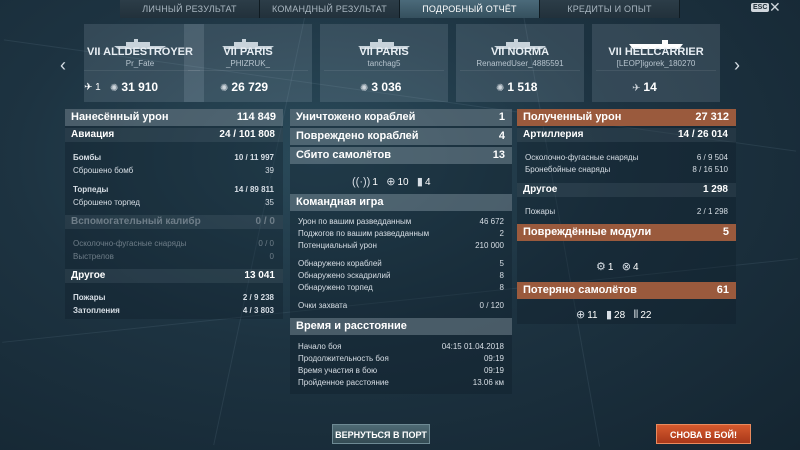 The width and height of the screenshot is (800, 450). I want to click on modules-breakdown: ⚙ 1 ⊗ 4, so click(617, 267).